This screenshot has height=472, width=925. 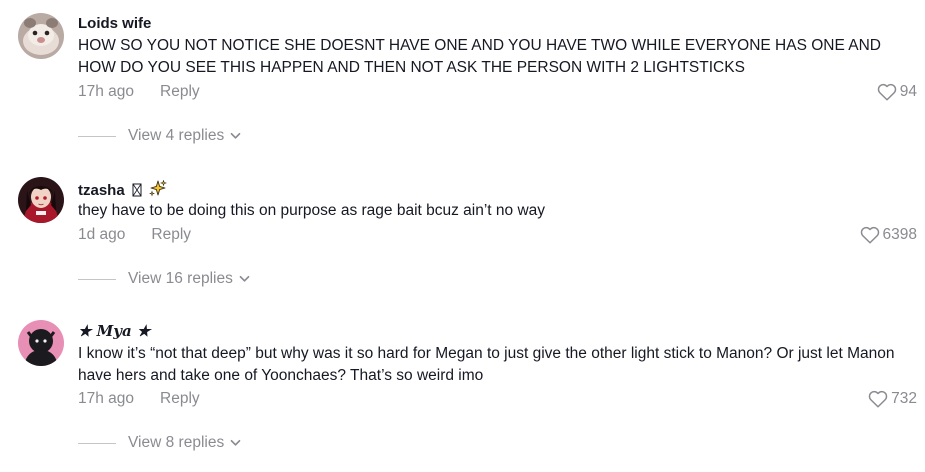 I want to click on like-button: 732, so click(x=892, y=399).